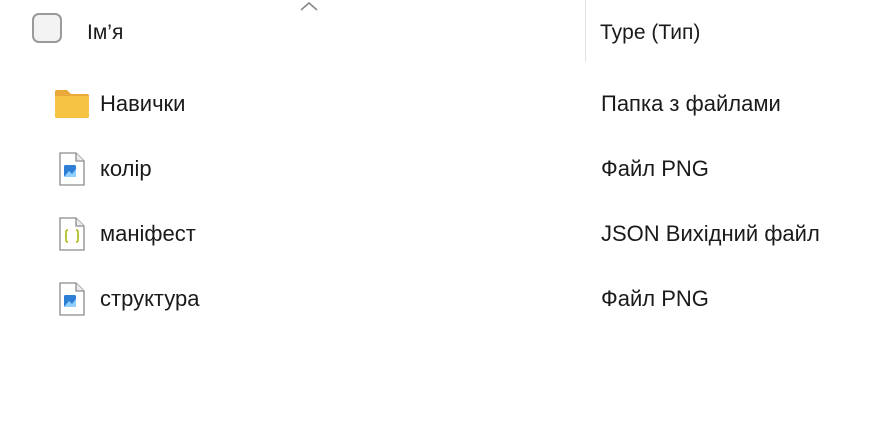 The image size is (883, 421). Describe the element at coordinates (126, 168) in the screenshot. I see `file-name: колір` at that location.